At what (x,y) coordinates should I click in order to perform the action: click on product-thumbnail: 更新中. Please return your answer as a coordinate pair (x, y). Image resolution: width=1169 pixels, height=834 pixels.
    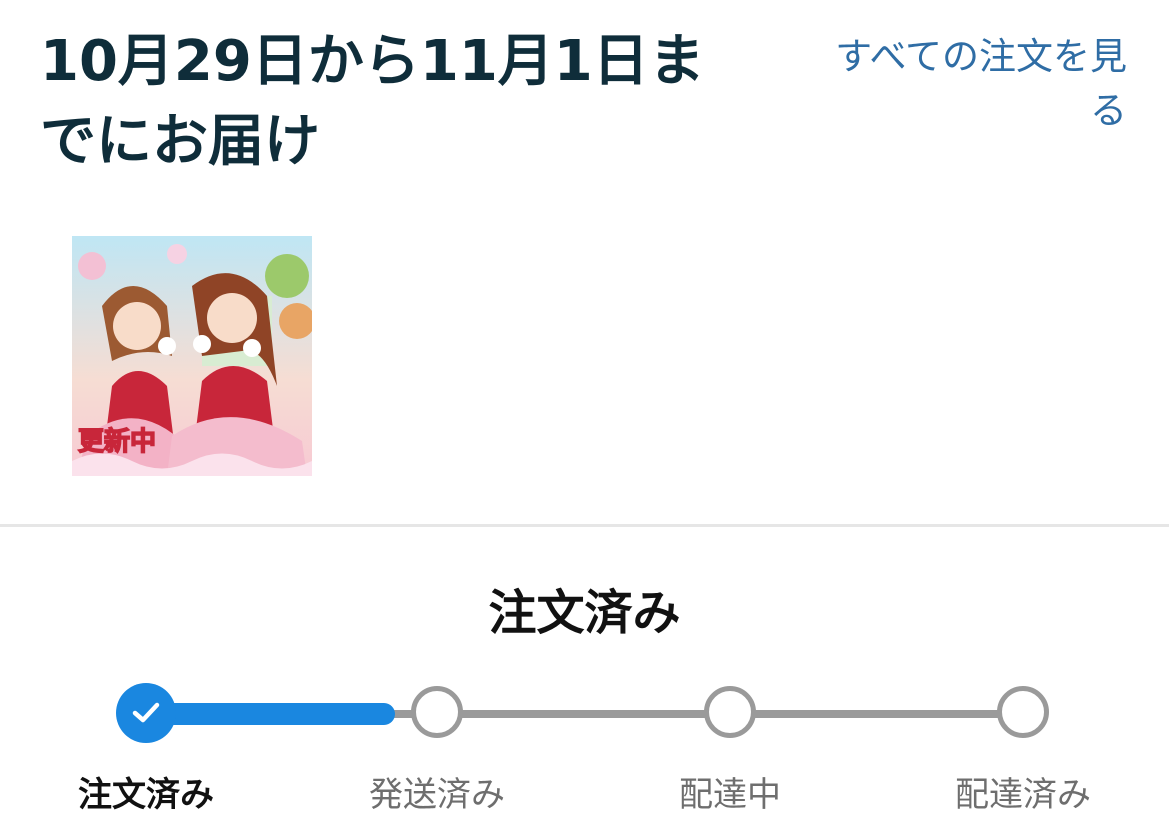
    Looking at the image, I should click on (192, 356).